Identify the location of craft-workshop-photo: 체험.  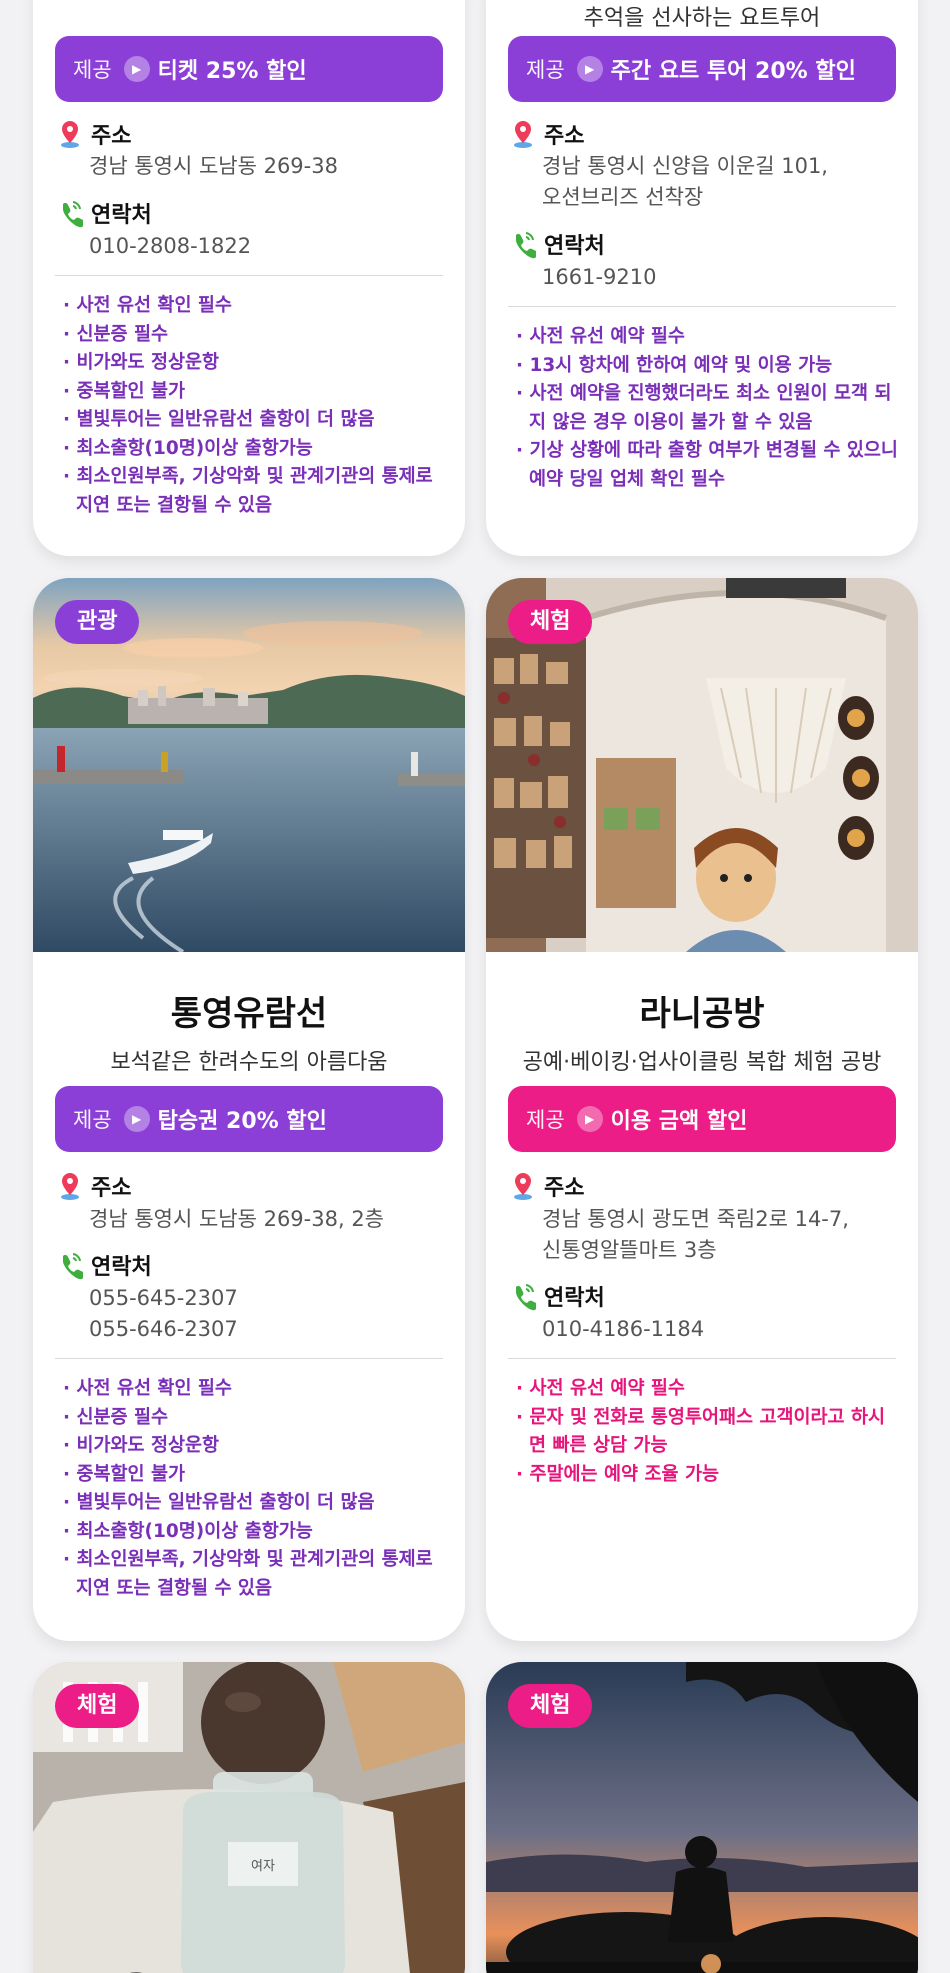
(702, 765).